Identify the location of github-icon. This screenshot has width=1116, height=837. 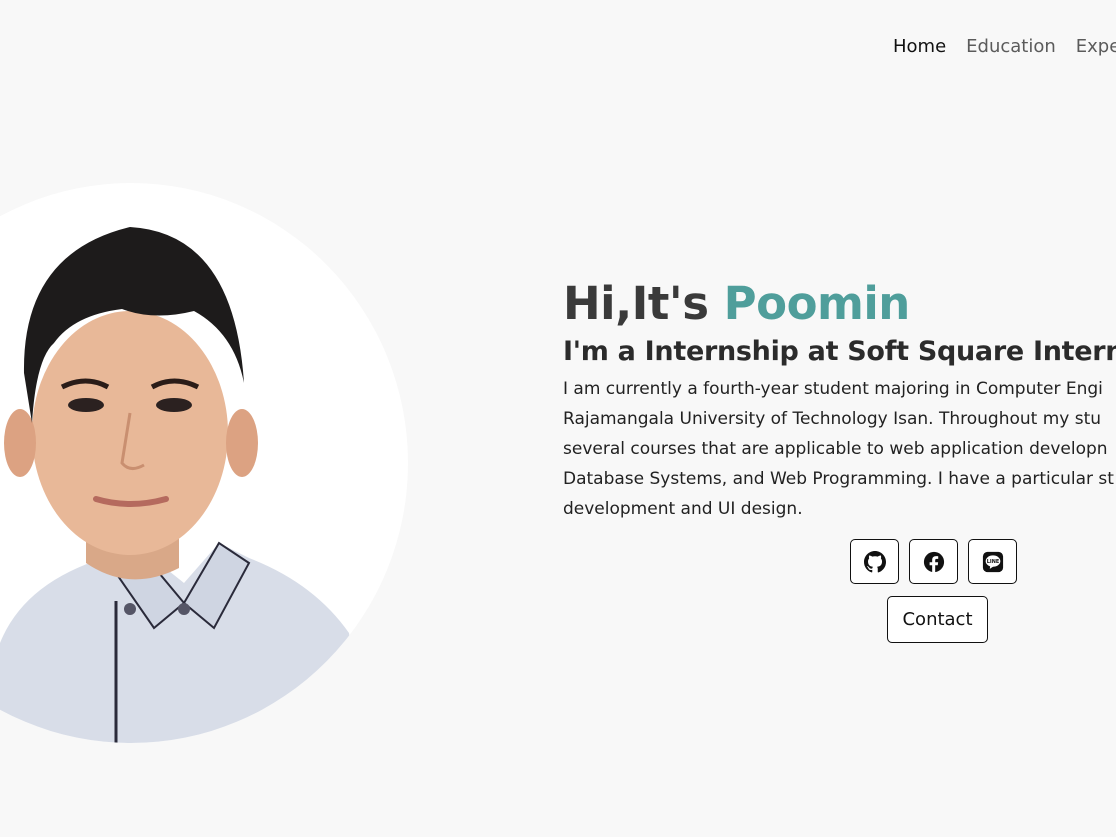
(874, 561).